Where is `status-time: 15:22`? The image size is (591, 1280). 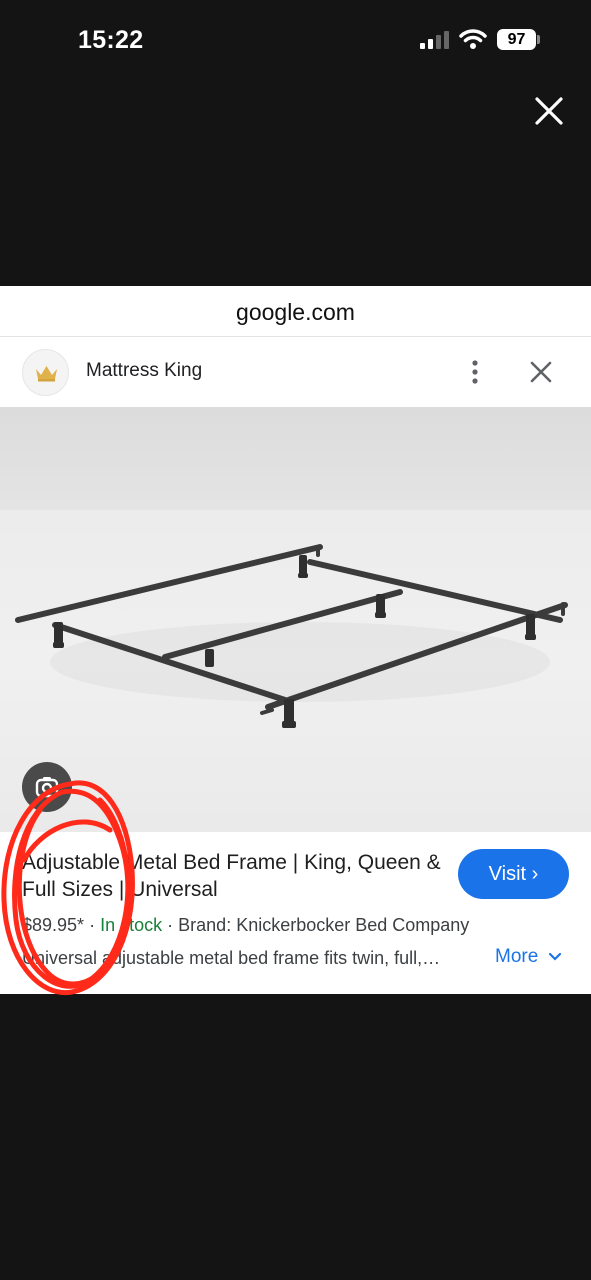
status-time: 15:22 is located at coordinates (111, 40).